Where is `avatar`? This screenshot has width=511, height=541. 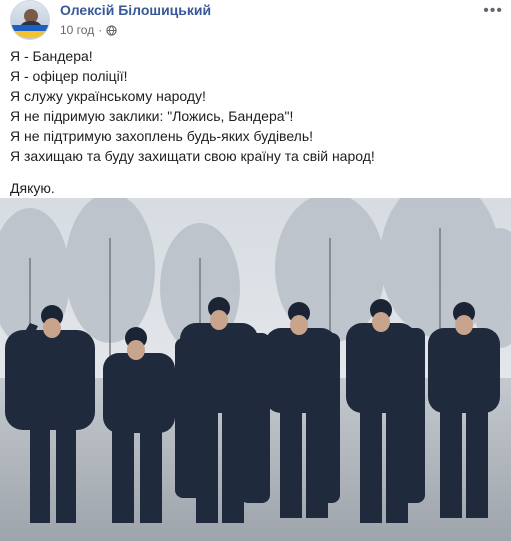
avatar is located at coordinates (30, 20).